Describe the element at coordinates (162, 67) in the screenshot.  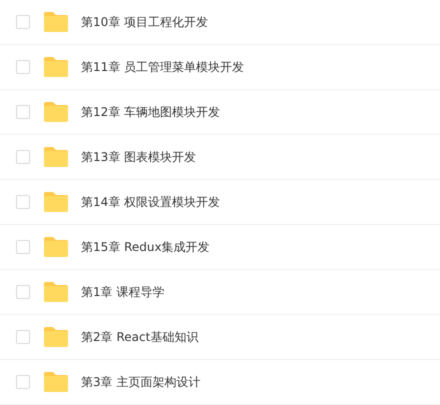
I see `folder-name: 第11章 员工管理菜单模块开发` at that location.